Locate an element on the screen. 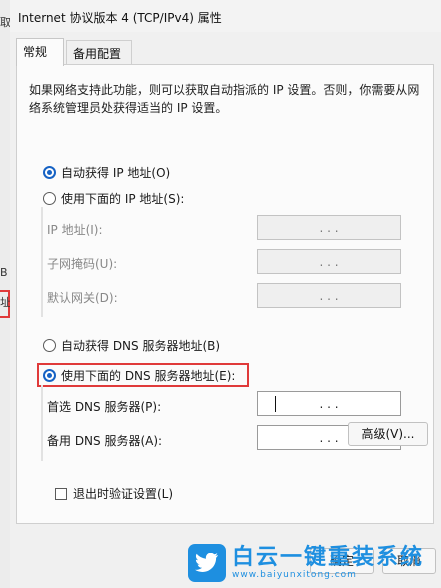  title-bar: Internet 协议版本 4 (TCP/IPv4) 属性 is located at coordinates (225, 16).